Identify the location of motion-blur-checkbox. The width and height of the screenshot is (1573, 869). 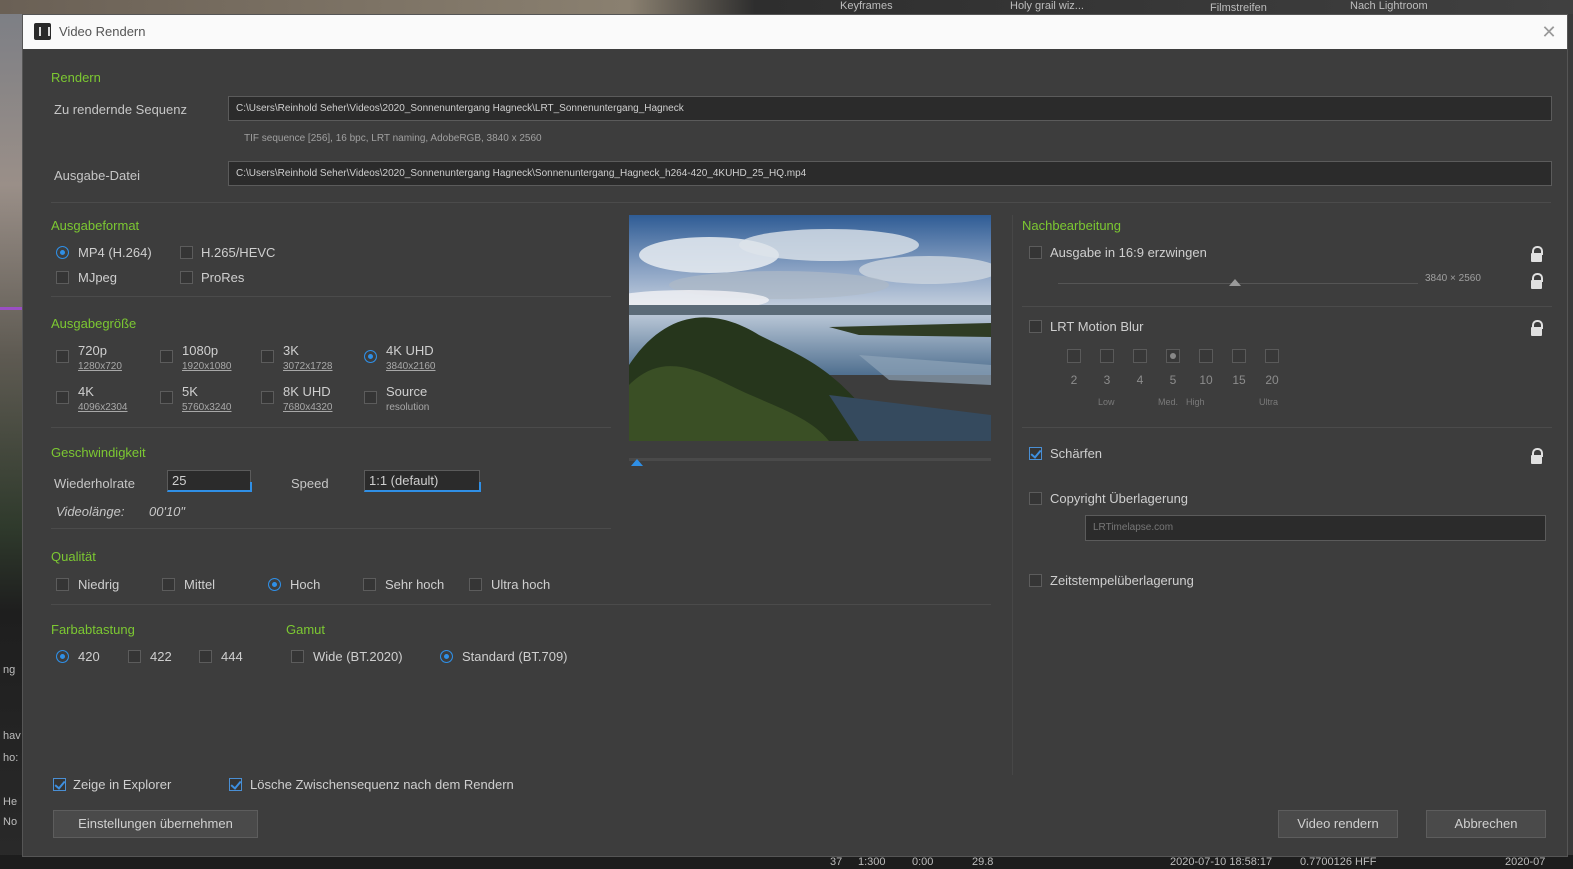
(1035, 326).